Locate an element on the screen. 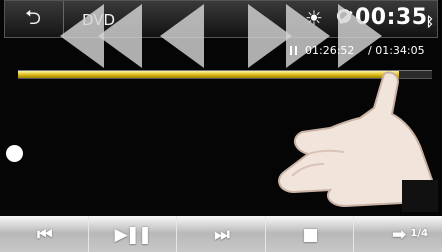 Image resolution: width=442 pixels, height=252 pixels. next-button: ⏭ is located at coordinates (221, 234).